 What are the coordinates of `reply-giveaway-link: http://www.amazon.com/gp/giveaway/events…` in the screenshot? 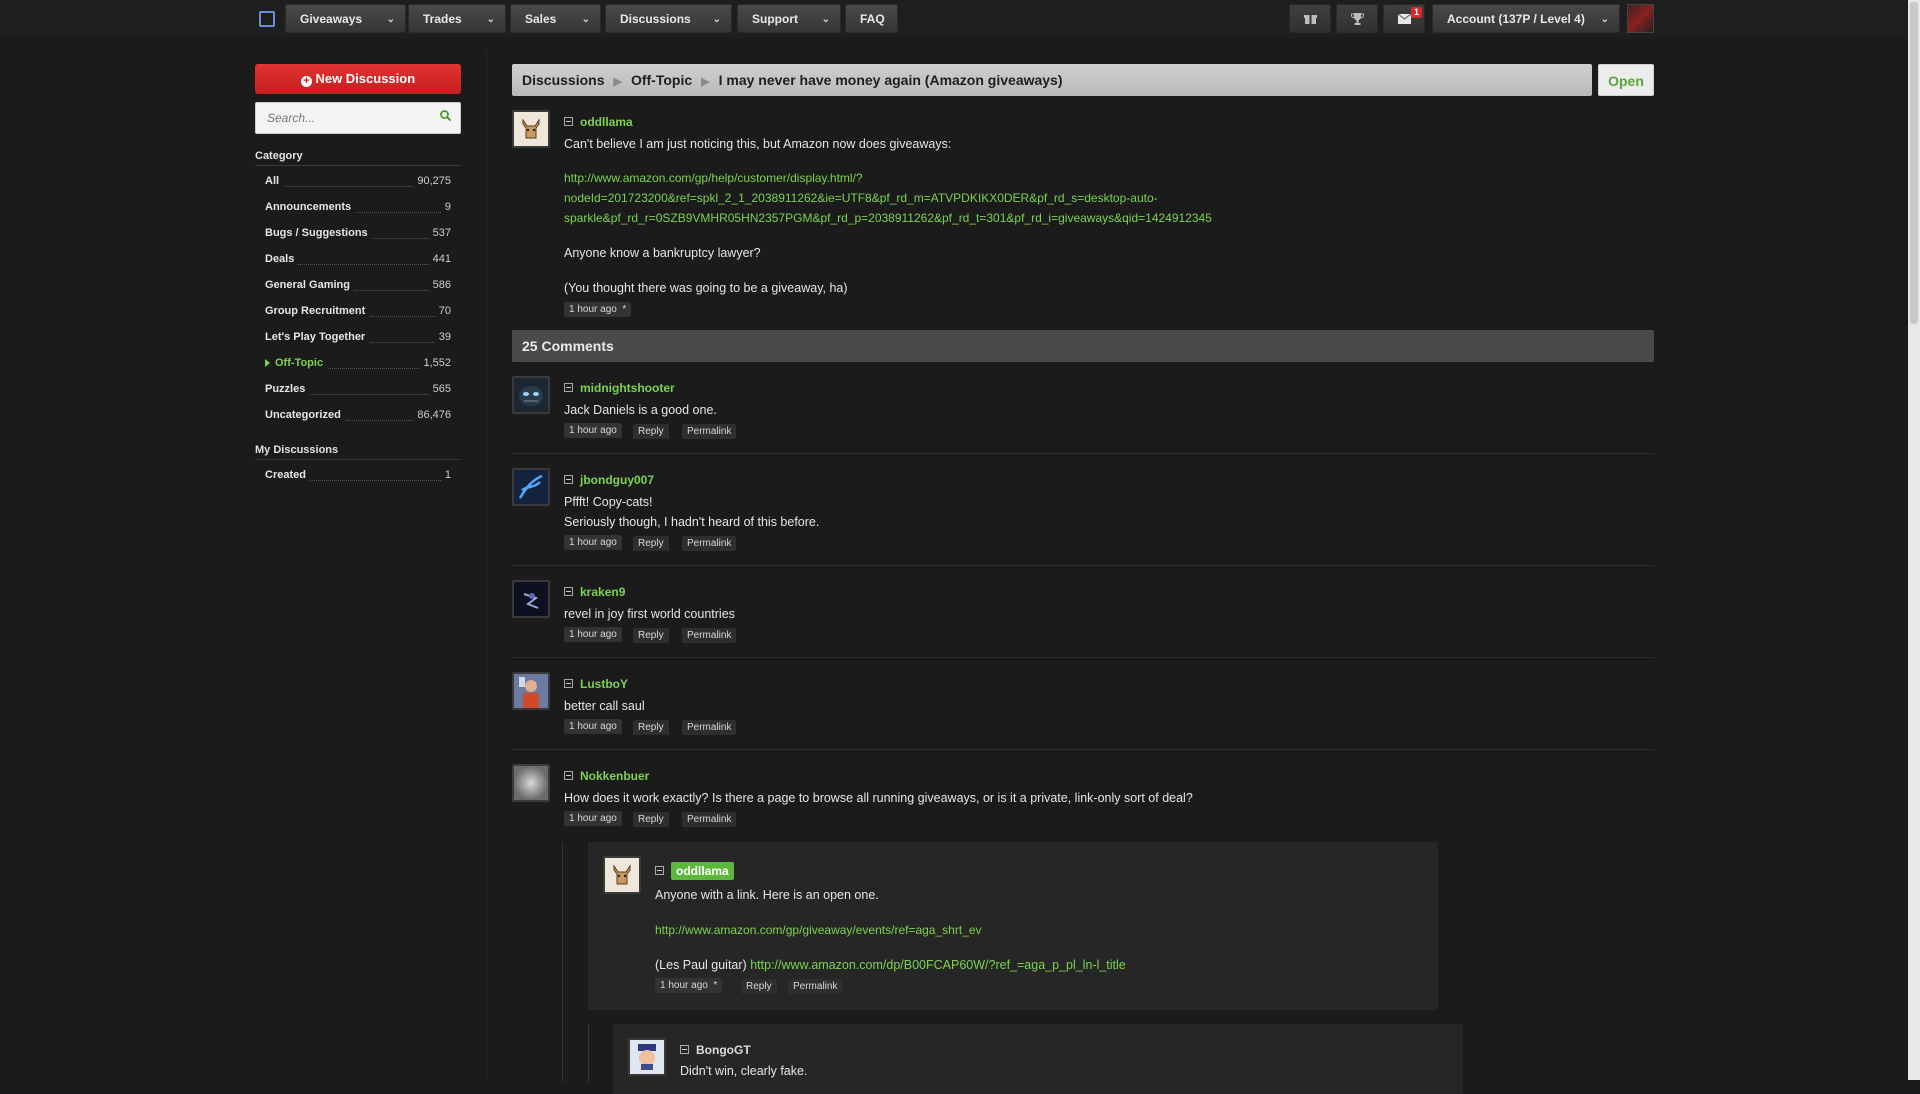 It's located at (818, 930).